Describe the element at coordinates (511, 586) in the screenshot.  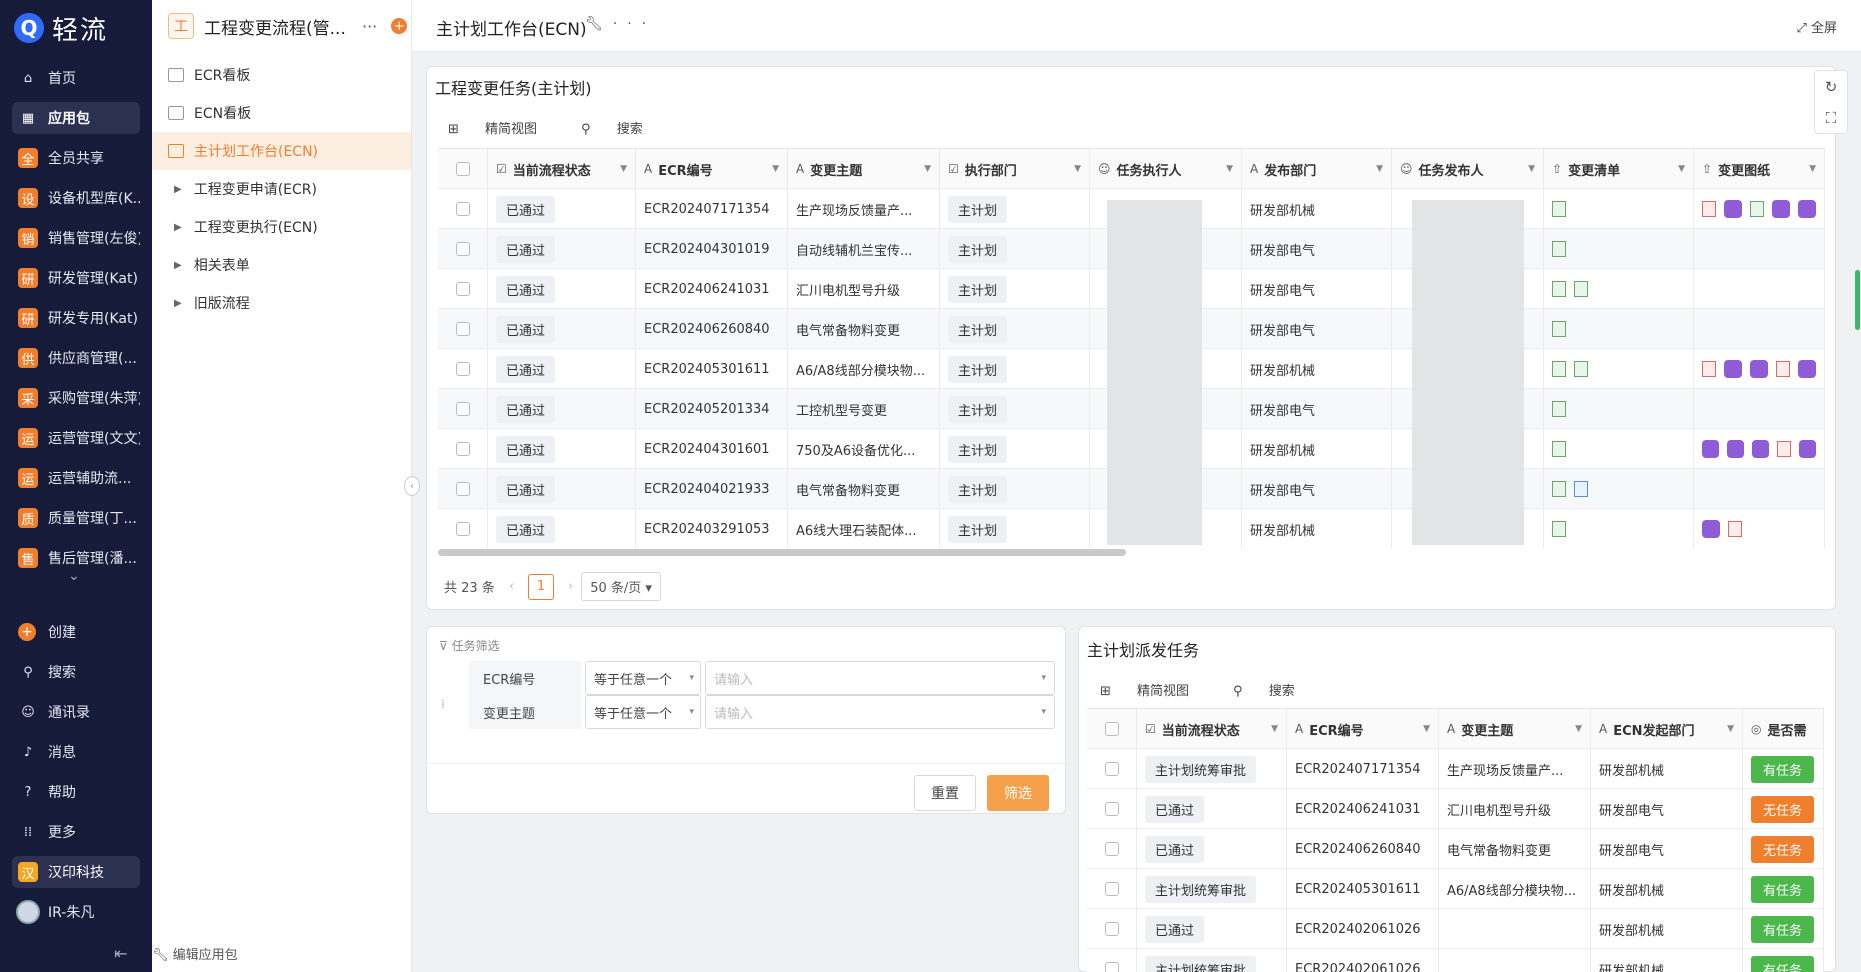
I see `prev-page-icon: ‹` at that location.